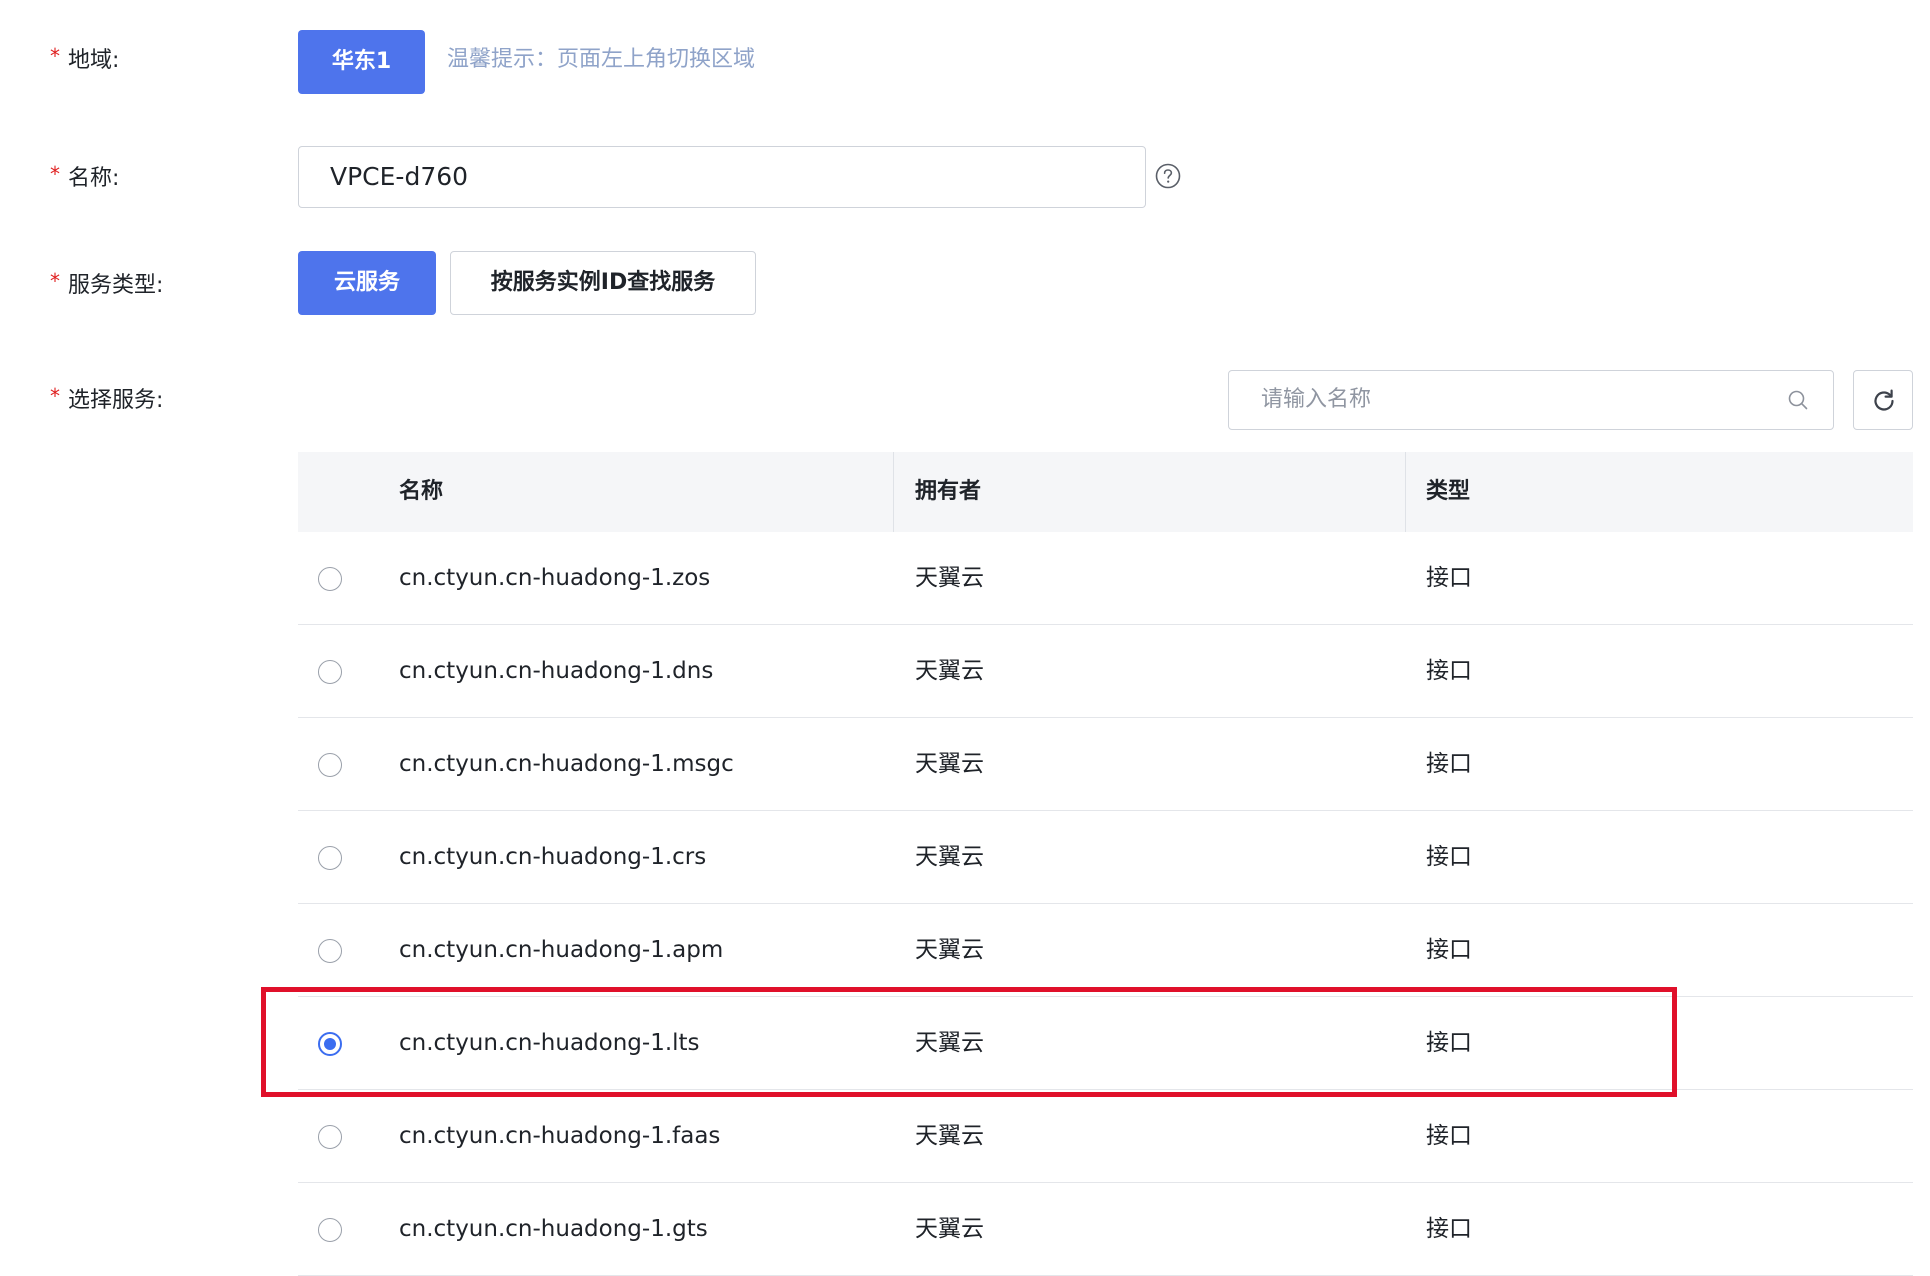 The image size is (1930, 1276). Describe the element at coordinates (1105, 1043) in the screenshot. I see `table-row-selected: cn.ctyun.cn-huadong-1.lts 天翼云 接口` at that location.